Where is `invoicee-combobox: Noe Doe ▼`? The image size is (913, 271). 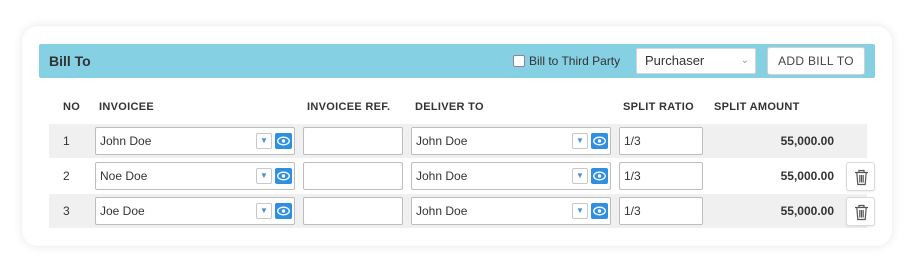
invoicee-combobox: Noe Doe ▼ is located at coordinates (195, 176).